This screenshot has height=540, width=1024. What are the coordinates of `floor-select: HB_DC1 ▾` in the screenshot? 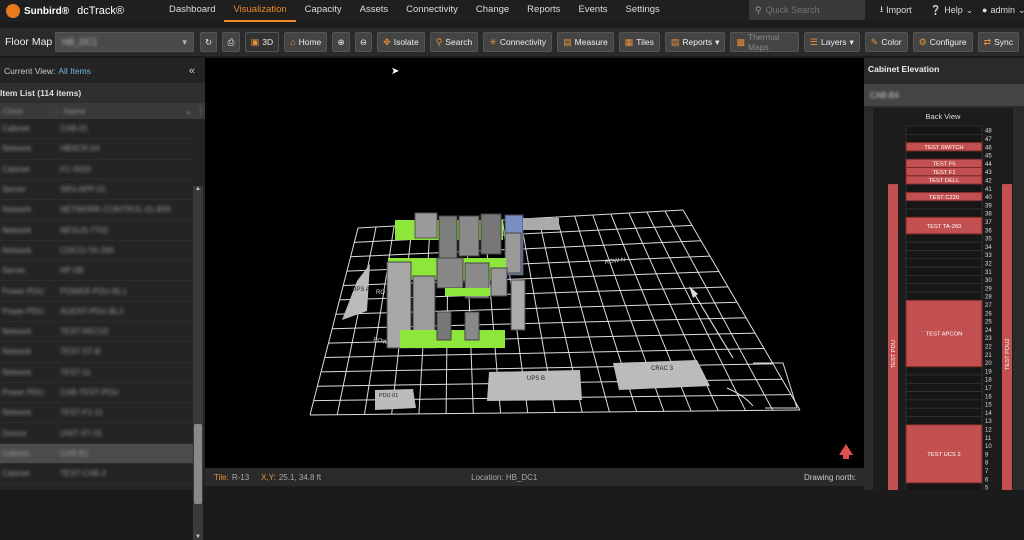 It's located at (124, 42).